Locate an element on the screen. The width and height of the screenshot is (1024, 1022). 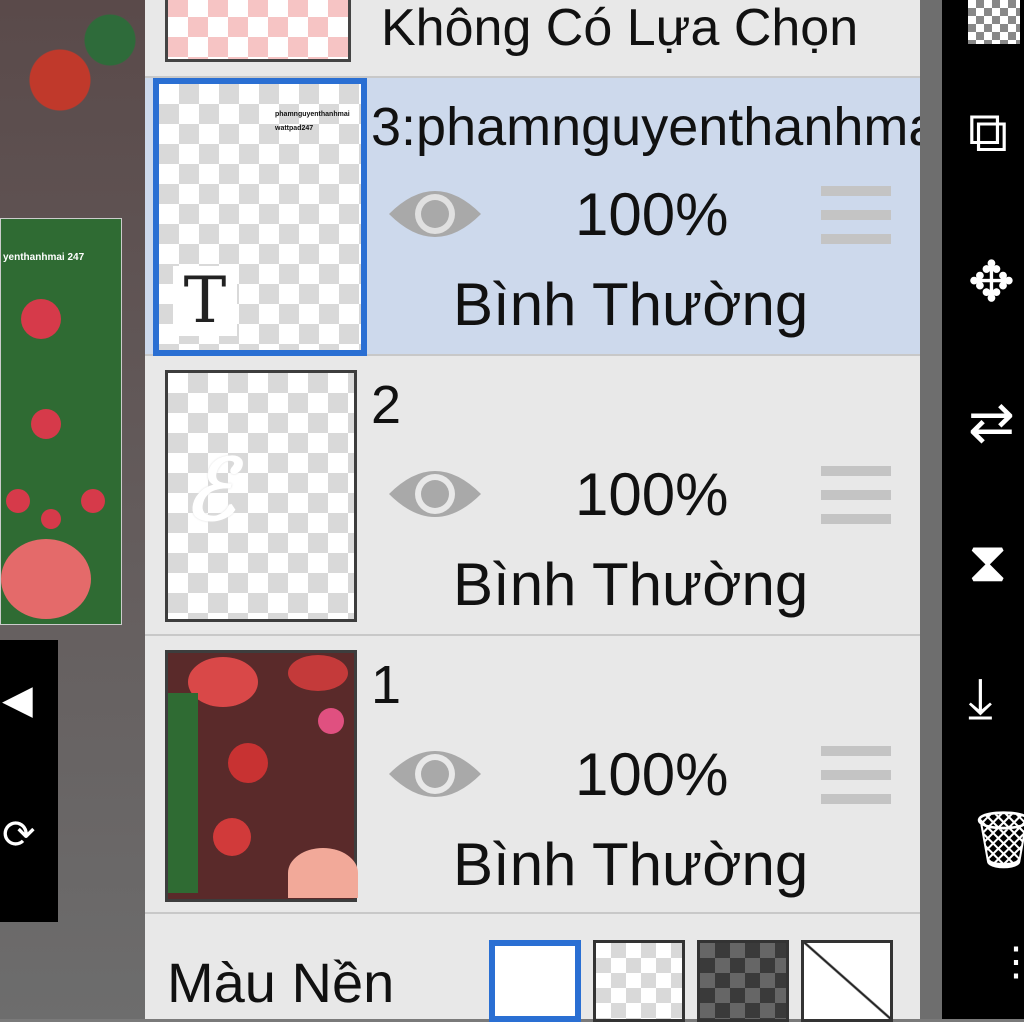
selection-label: Không Có Lựa Chọn is located at coordinates (620, 28).